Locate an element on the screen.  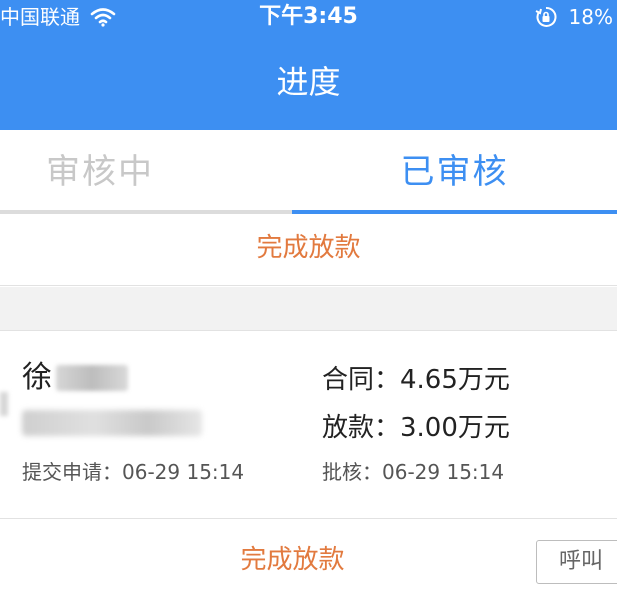
section-gap is located at coordinates (308, 309).